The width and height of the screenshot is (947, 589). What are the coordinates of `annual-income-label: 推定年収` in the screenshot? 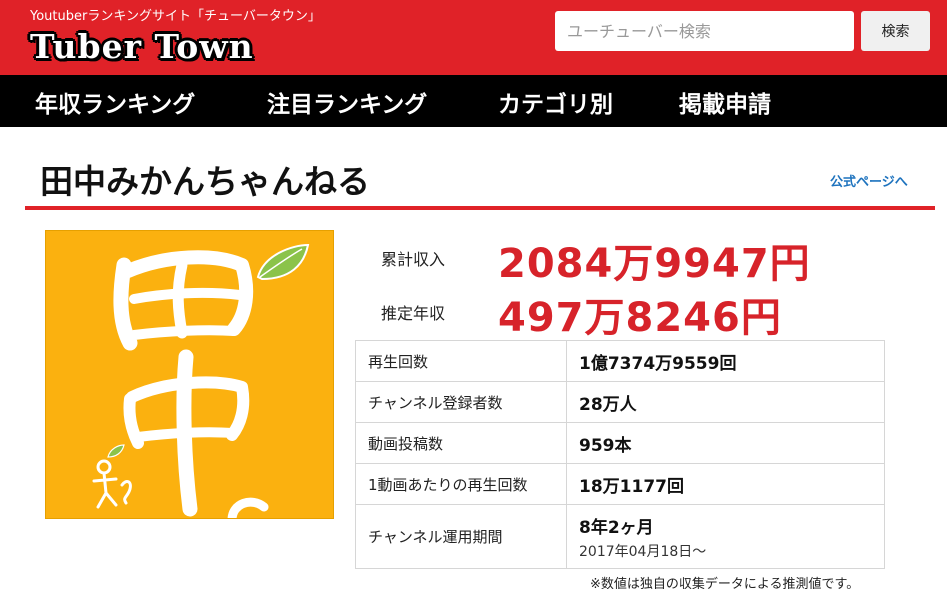 It's located at (413, 313).